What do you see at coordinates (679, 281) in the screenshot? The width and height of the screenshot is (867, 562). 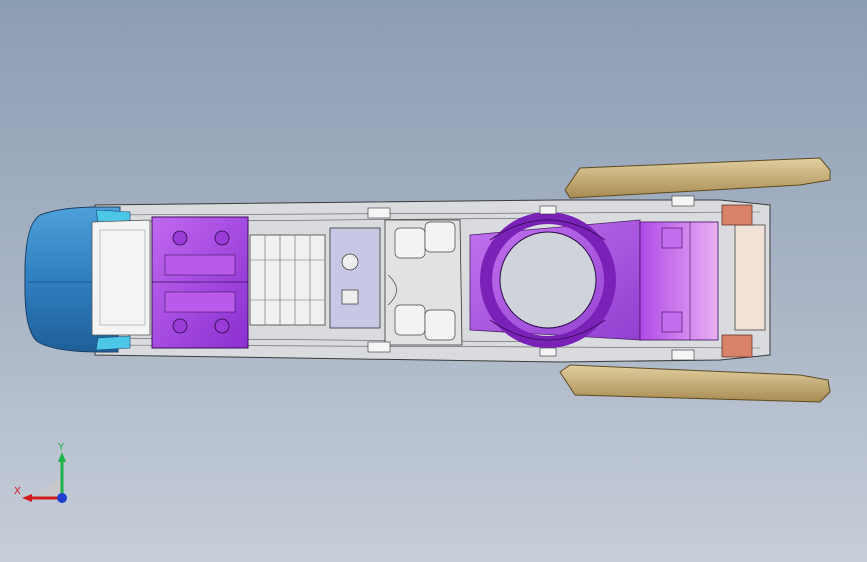 I see `rear-panel` at bounding box center [679, 281].